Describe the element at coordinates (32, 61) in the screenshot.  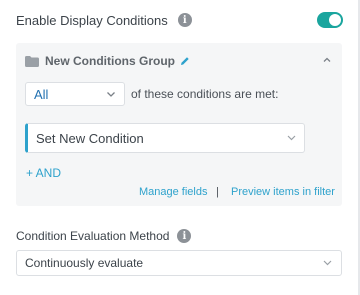
I see `folder-icon` at that location.